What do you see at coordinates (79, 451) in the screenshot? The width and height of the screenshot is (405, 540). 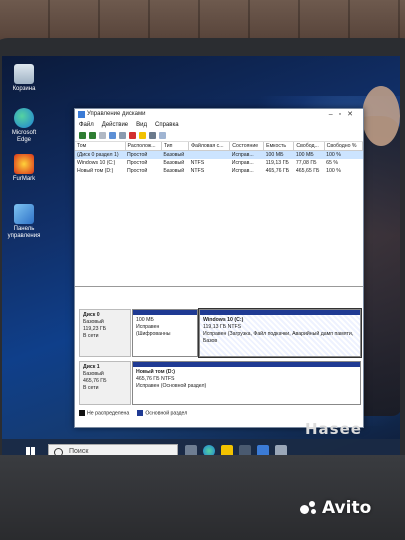 I see `search-placeholder: Поиск` at bounding box center [79, 451].